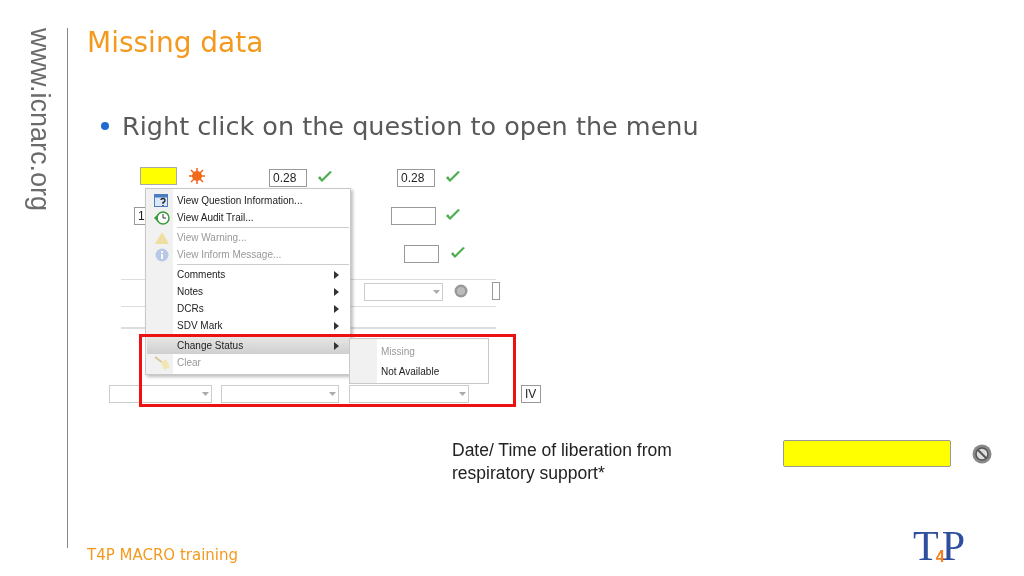  What do you see at coordinates (562, 462) in the screenshot?
I see `question-label: Date/ Time of liberation from respiratory support*` at bounding box center [562, 462].